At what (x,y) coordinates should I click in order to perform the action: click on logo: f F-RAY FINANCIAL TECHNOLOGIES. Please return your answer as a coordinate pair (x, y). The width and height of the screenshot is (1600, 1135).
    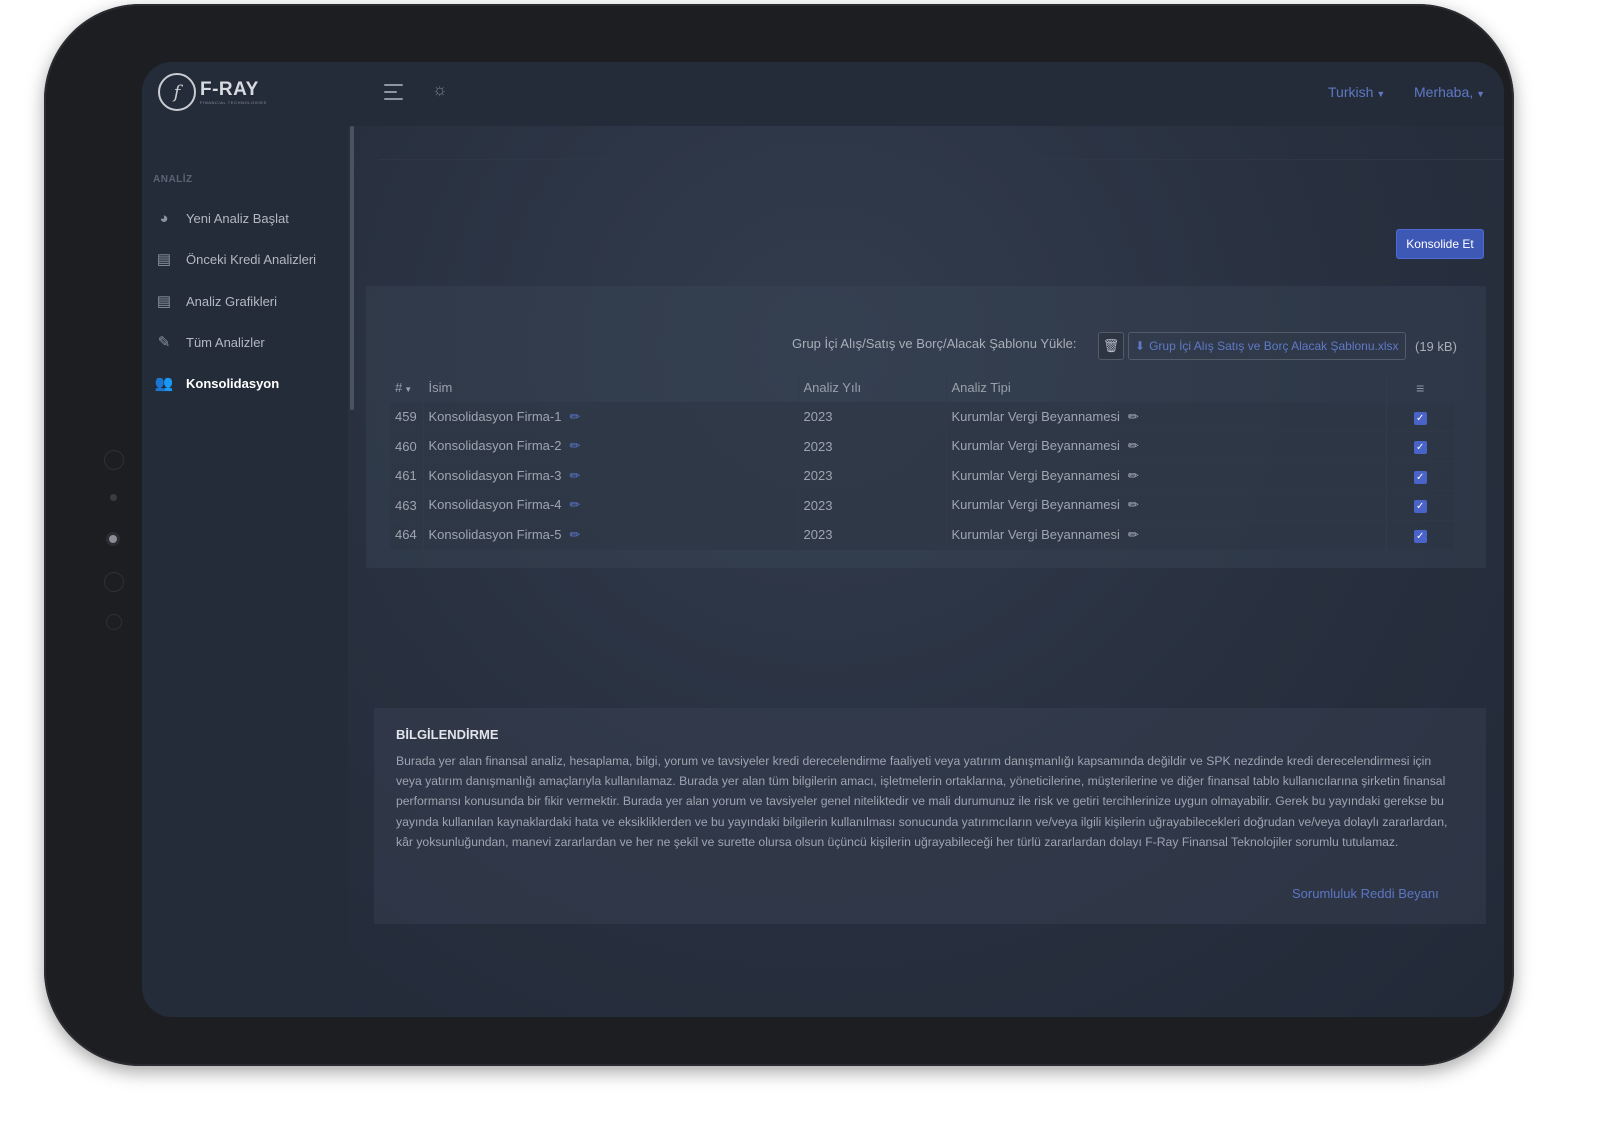
    Looking at the image, I should click on (212, 92).